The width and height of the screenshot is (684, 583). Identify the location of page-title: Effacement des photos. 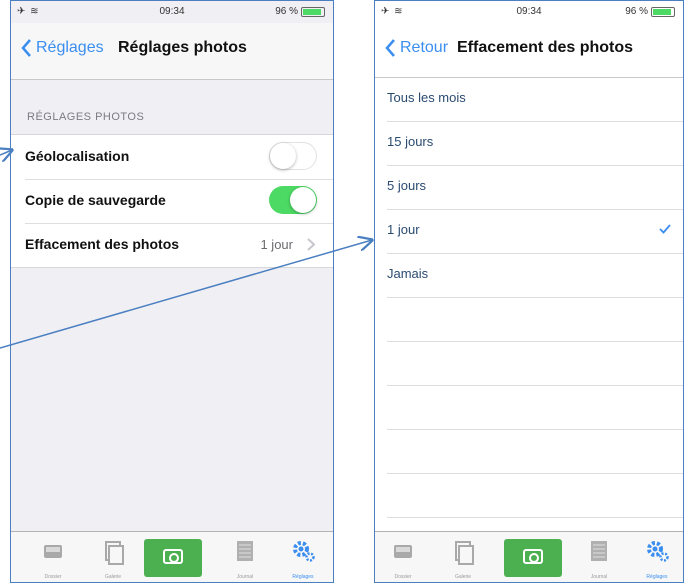
(545, 47).